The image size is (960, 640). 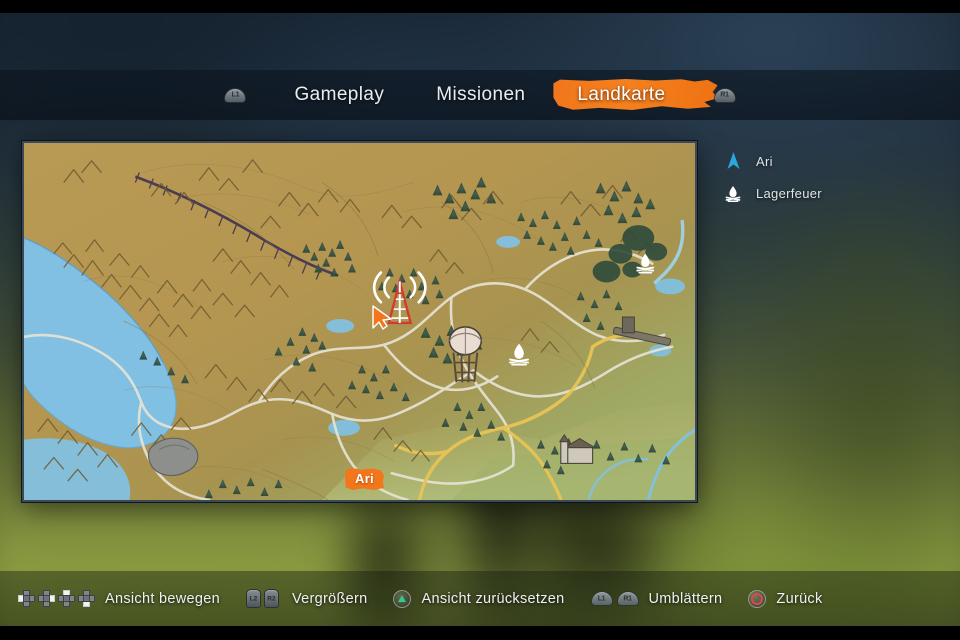 I want to click on map-player-marker-ari: Ari, so click(x=364, y=479).